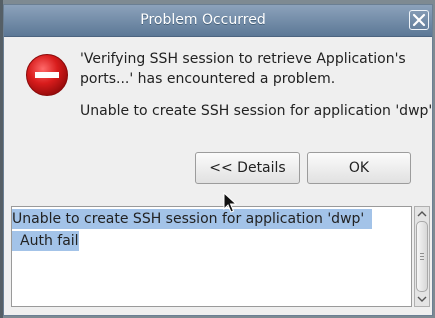 The image size is (435, 318). I want to click on ok-button: OK, so click(359, 168).